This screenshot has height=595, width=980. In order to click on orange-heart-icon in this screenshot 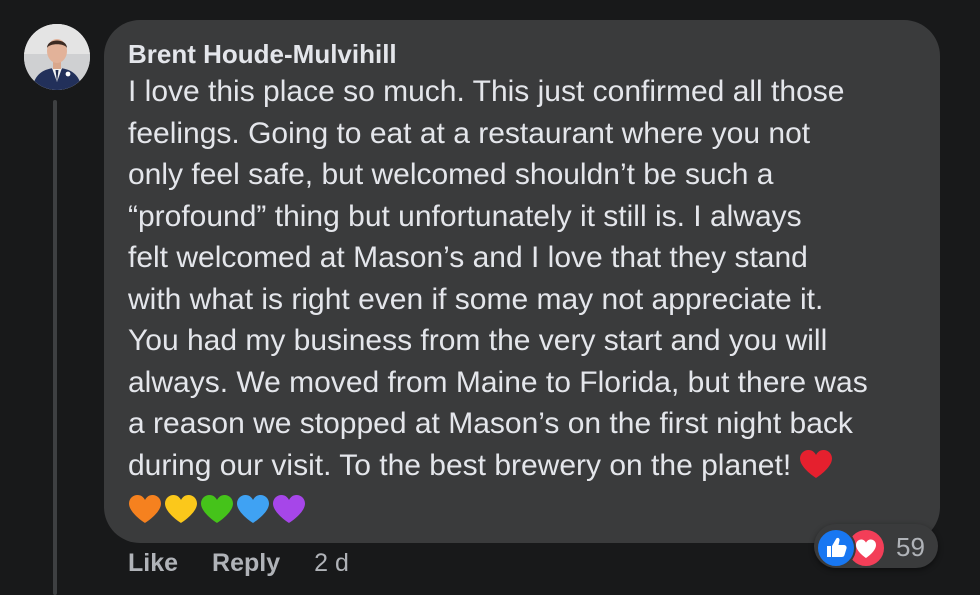, I will do `click(145, 509)`.